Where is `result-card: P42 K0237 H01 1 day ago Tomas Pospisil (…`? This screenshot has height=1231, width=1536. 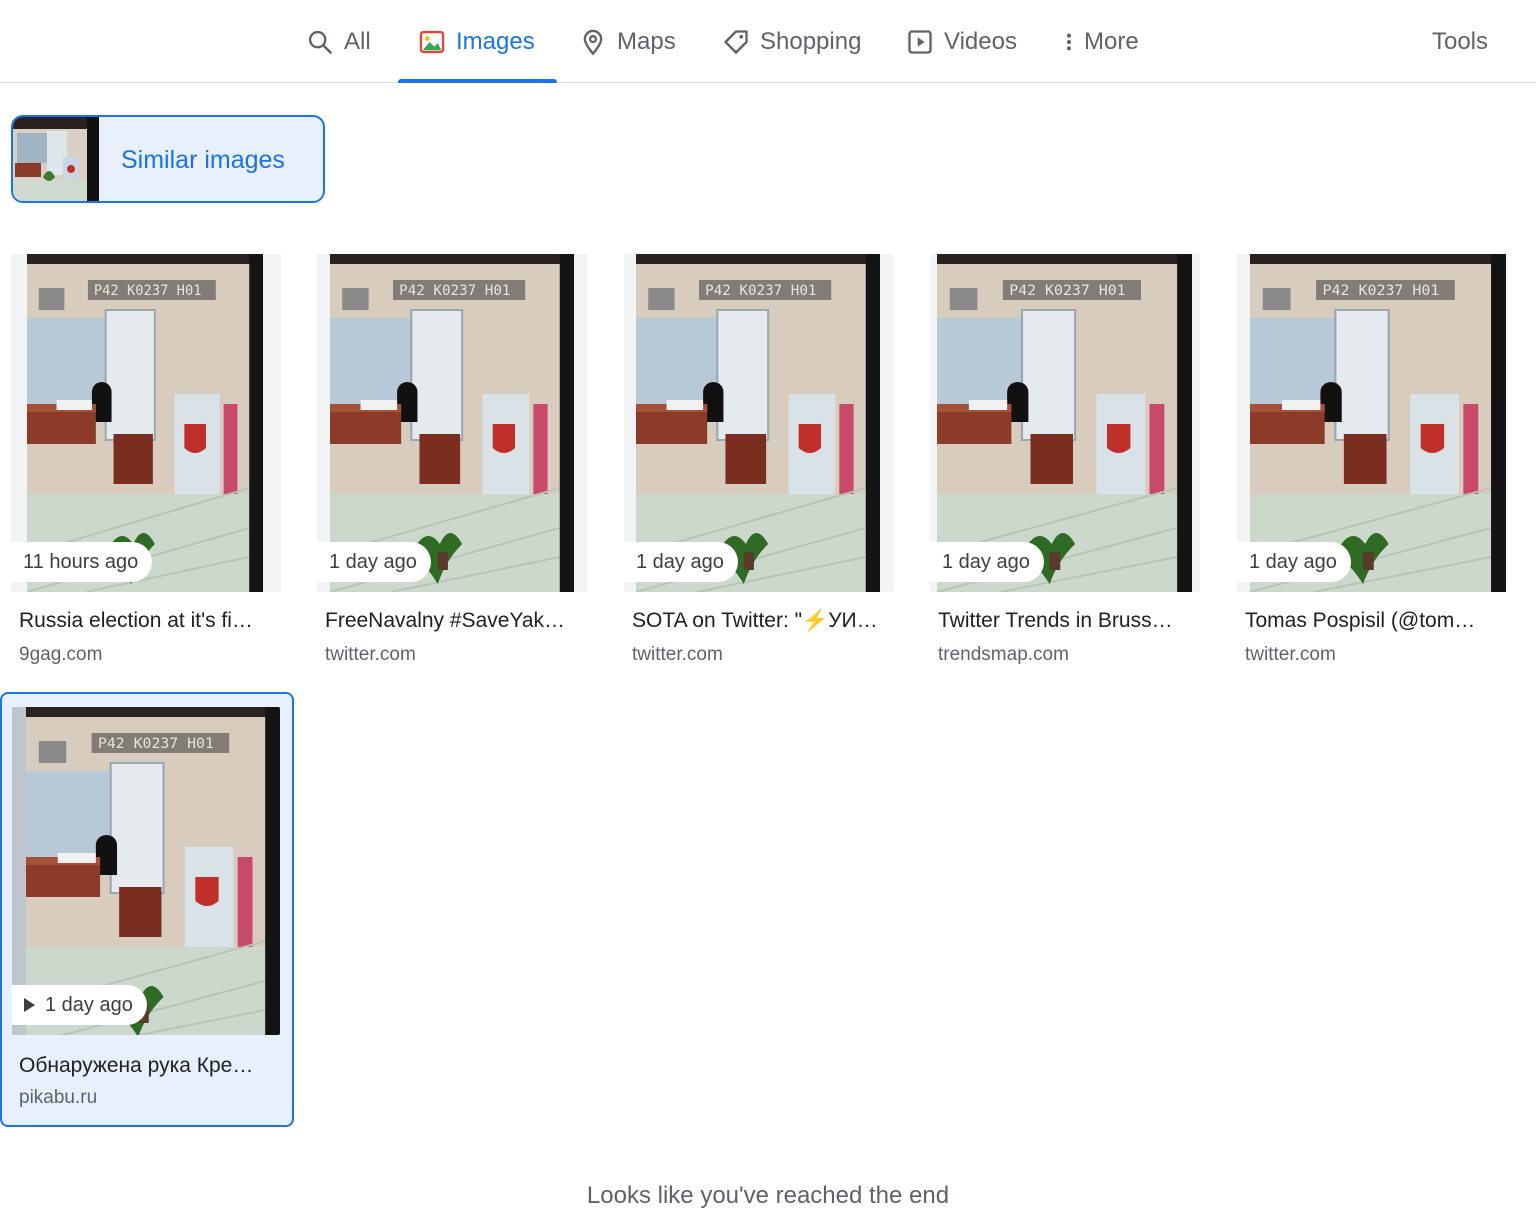 result-card: P42 K0237 H01 1 day ago Tomas Pospisil (… is located at coordinates (1372, 469).